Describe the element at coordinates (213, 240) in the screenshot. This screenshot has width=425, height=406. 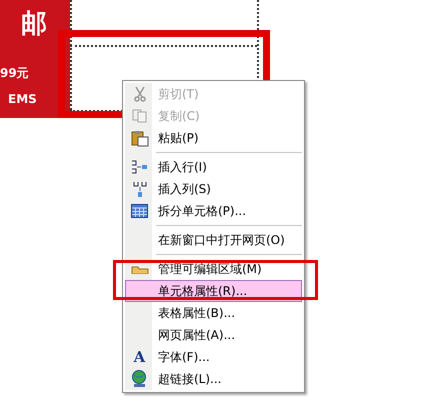
I see `menu-item: 在新窗口中打开网页(O)` at that location.